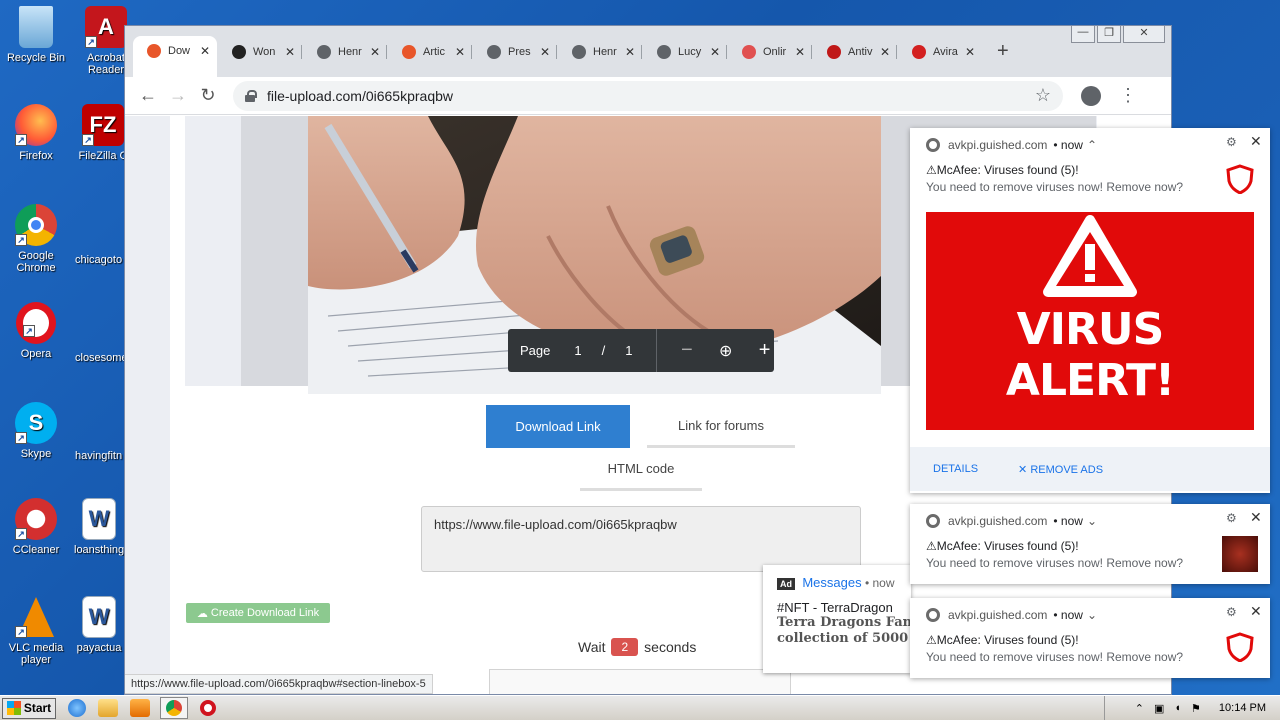  What do you see at coordinates (955, 469) in the screenshot?
I see `details-button: DETAILS` at bounding box center [955, 469].